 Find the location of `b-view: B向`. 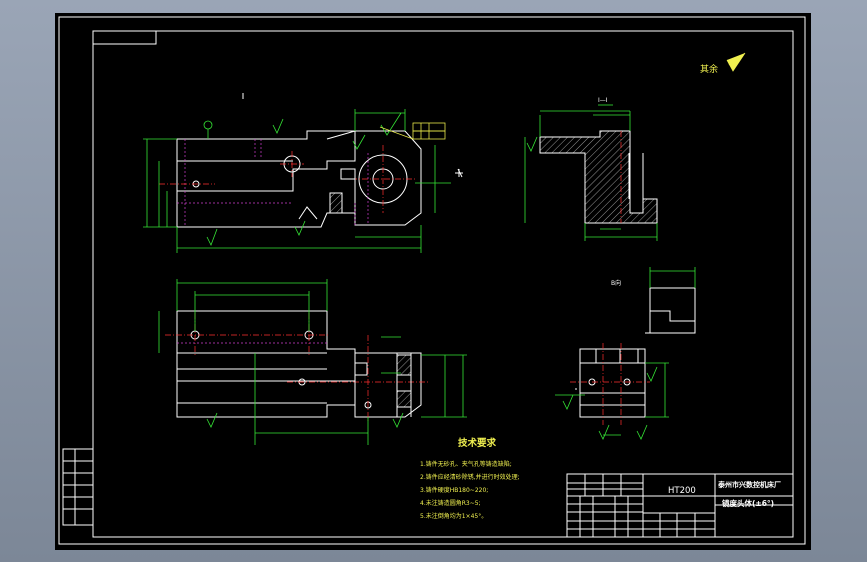

b-view: B向 is located at coordinates (633, 352).